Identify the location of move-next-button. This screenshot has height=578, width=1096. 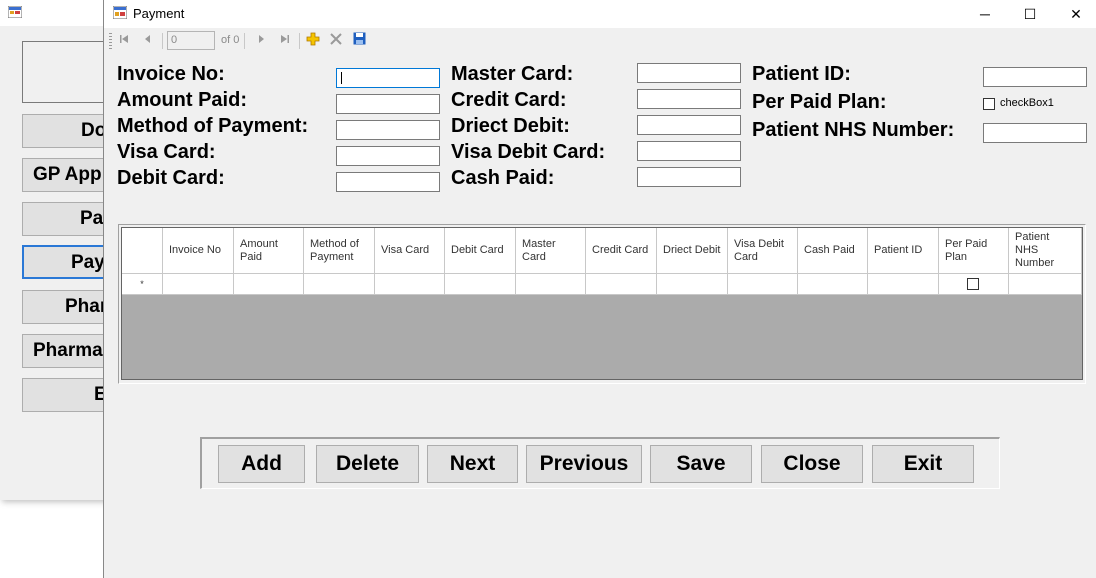
(261, 41).